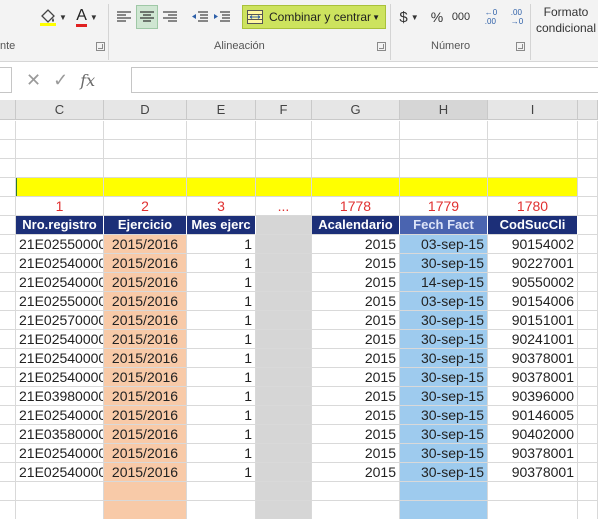 The width and height of the screenshot is (598, 519). I want to click on conditional-format-button: Formato condicional, so click(566, 20).